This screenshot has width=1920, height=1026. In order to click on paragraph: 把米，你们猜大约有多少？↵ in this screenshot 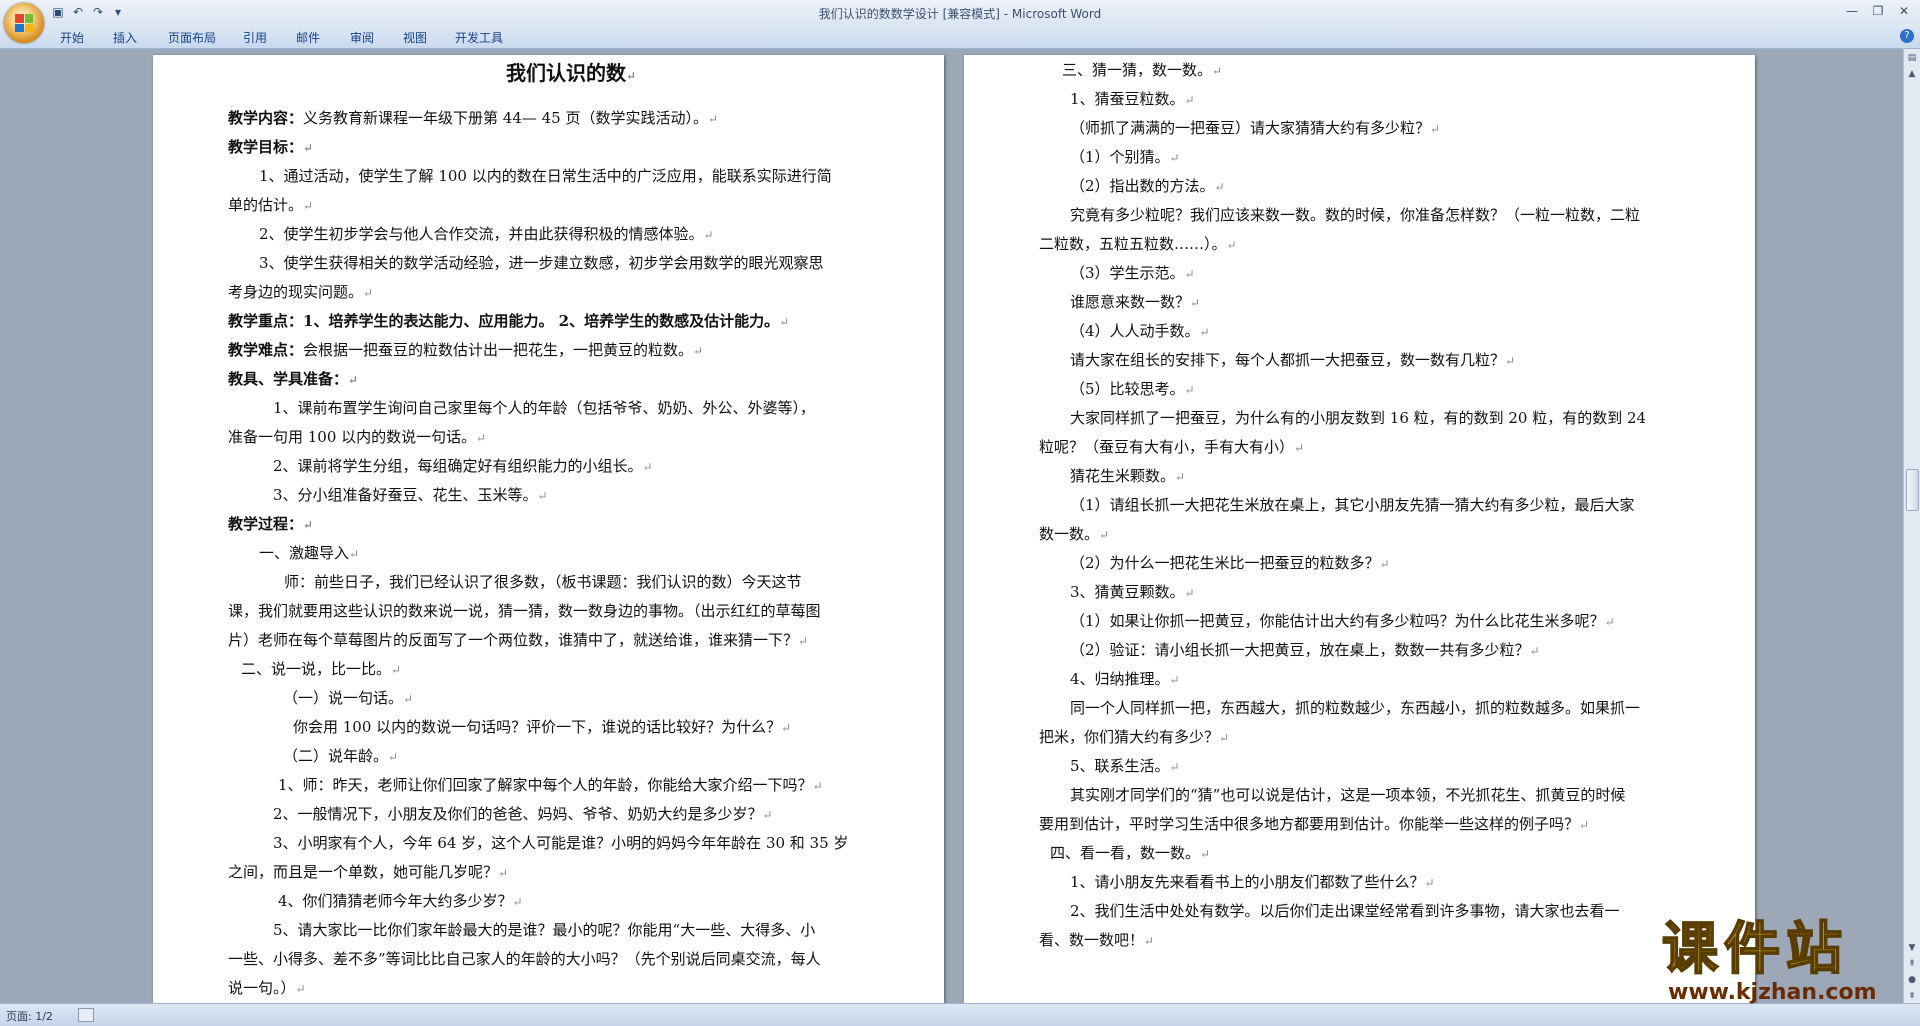, I will do `click(1134, 737)`.